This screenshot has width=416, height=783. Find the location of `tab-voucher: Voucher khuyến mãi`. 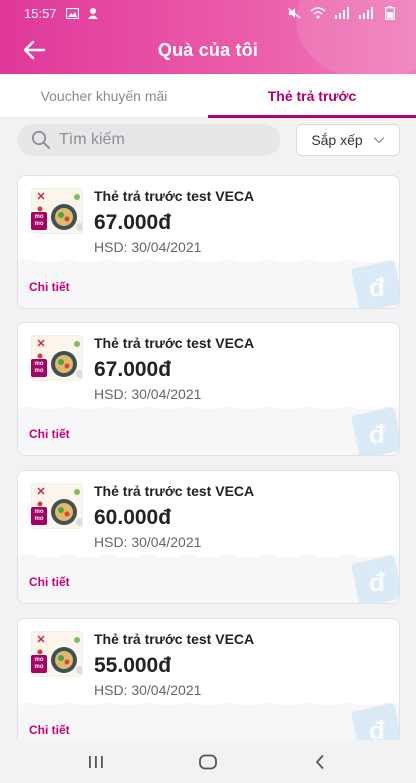

tab-voucher: Voucher khuyến mãi is located at coordinates (104, 95).